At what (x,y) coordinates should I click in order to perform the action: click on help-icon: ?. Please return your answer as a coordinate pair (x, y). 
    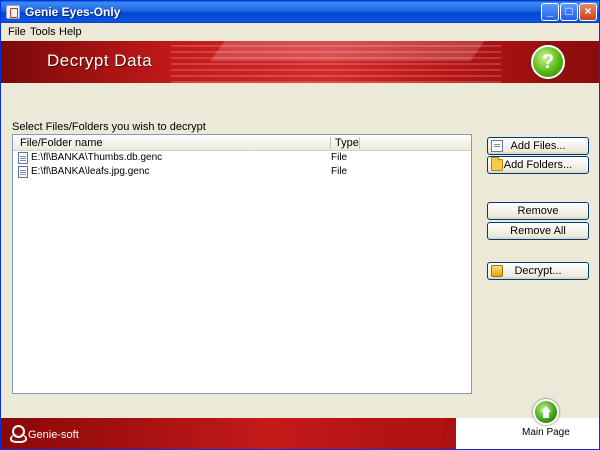
    Looking at the image, I should click on (548, 62).